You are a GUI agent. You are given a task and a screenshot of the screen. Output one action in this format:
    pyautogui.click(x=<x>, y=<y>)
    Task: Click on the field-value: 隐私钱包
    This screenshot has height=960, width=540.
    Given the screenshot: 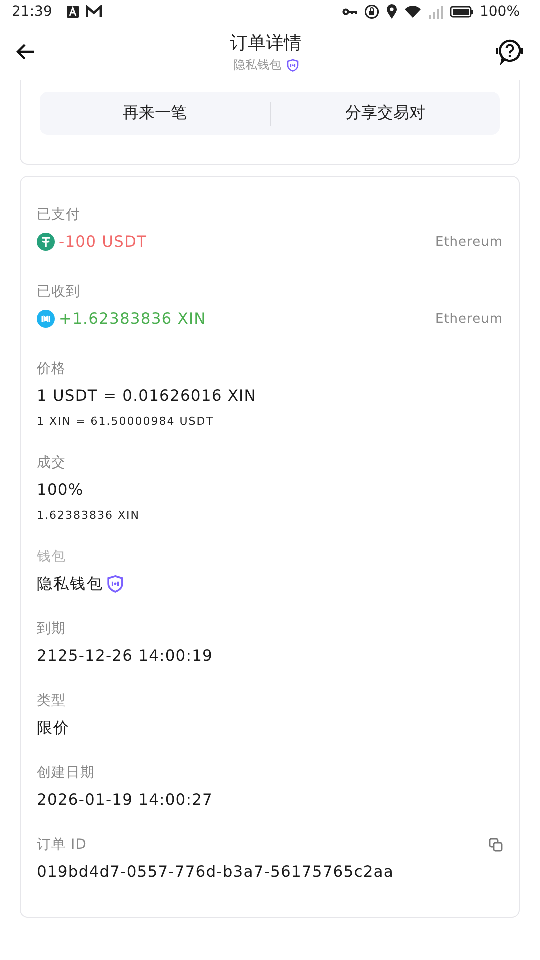 What is the action you would take?
    pyautogui.click(x=70, y=584)
    